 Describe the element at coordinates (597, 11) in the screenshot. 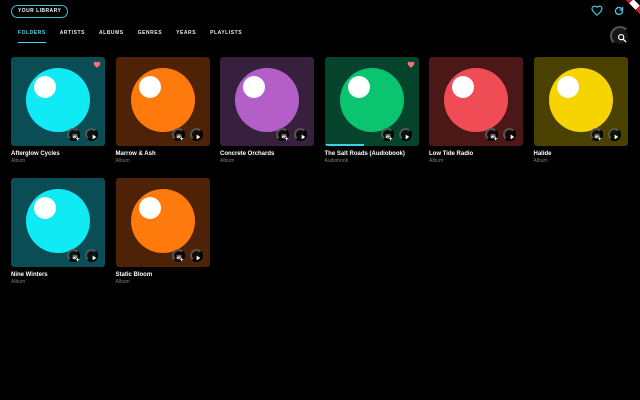

I see `heart-icon` at that location.